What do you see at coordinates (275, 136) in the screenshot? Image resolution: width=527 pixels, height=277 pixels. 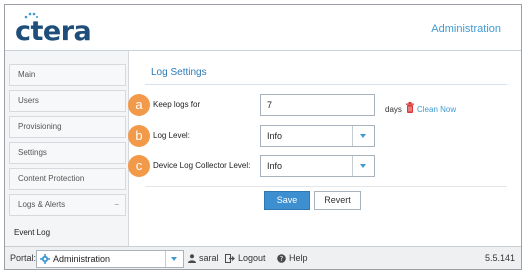 I see `log-level-value: Info` at bounding box center [275, 136].